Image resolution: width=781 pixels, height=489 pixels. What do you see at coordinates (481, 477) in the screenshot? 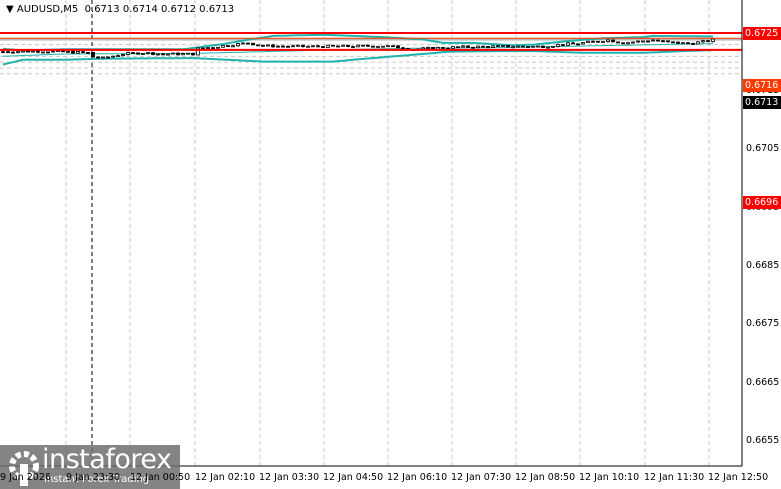
I see `time-label: 12 Jan 07:30` at bounding box center [481, 477].